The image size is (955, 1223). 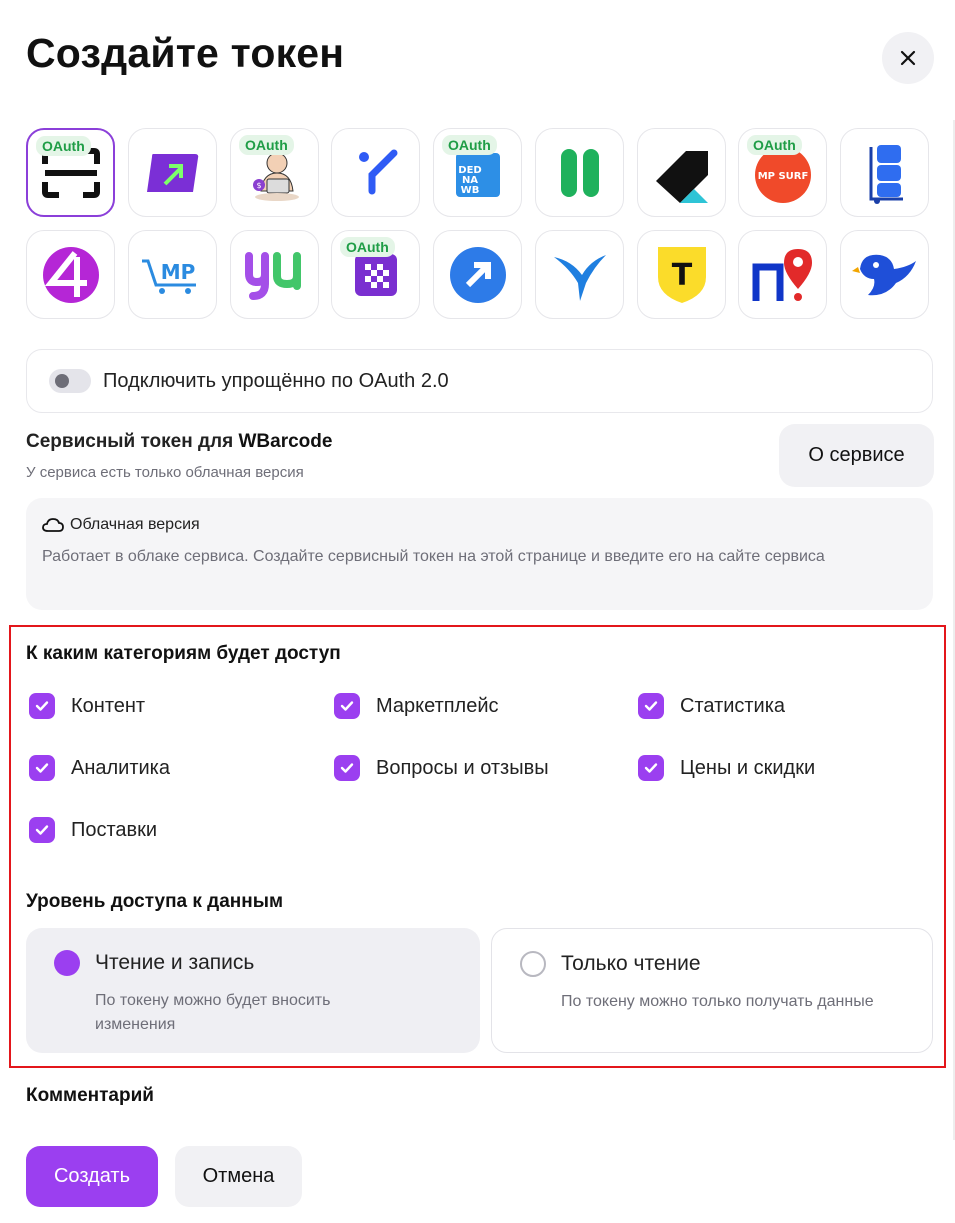 What do you see at coordinates (579, 277) in the screenshot?
I see `bird-y-icon` at bounding box center [579, 277].